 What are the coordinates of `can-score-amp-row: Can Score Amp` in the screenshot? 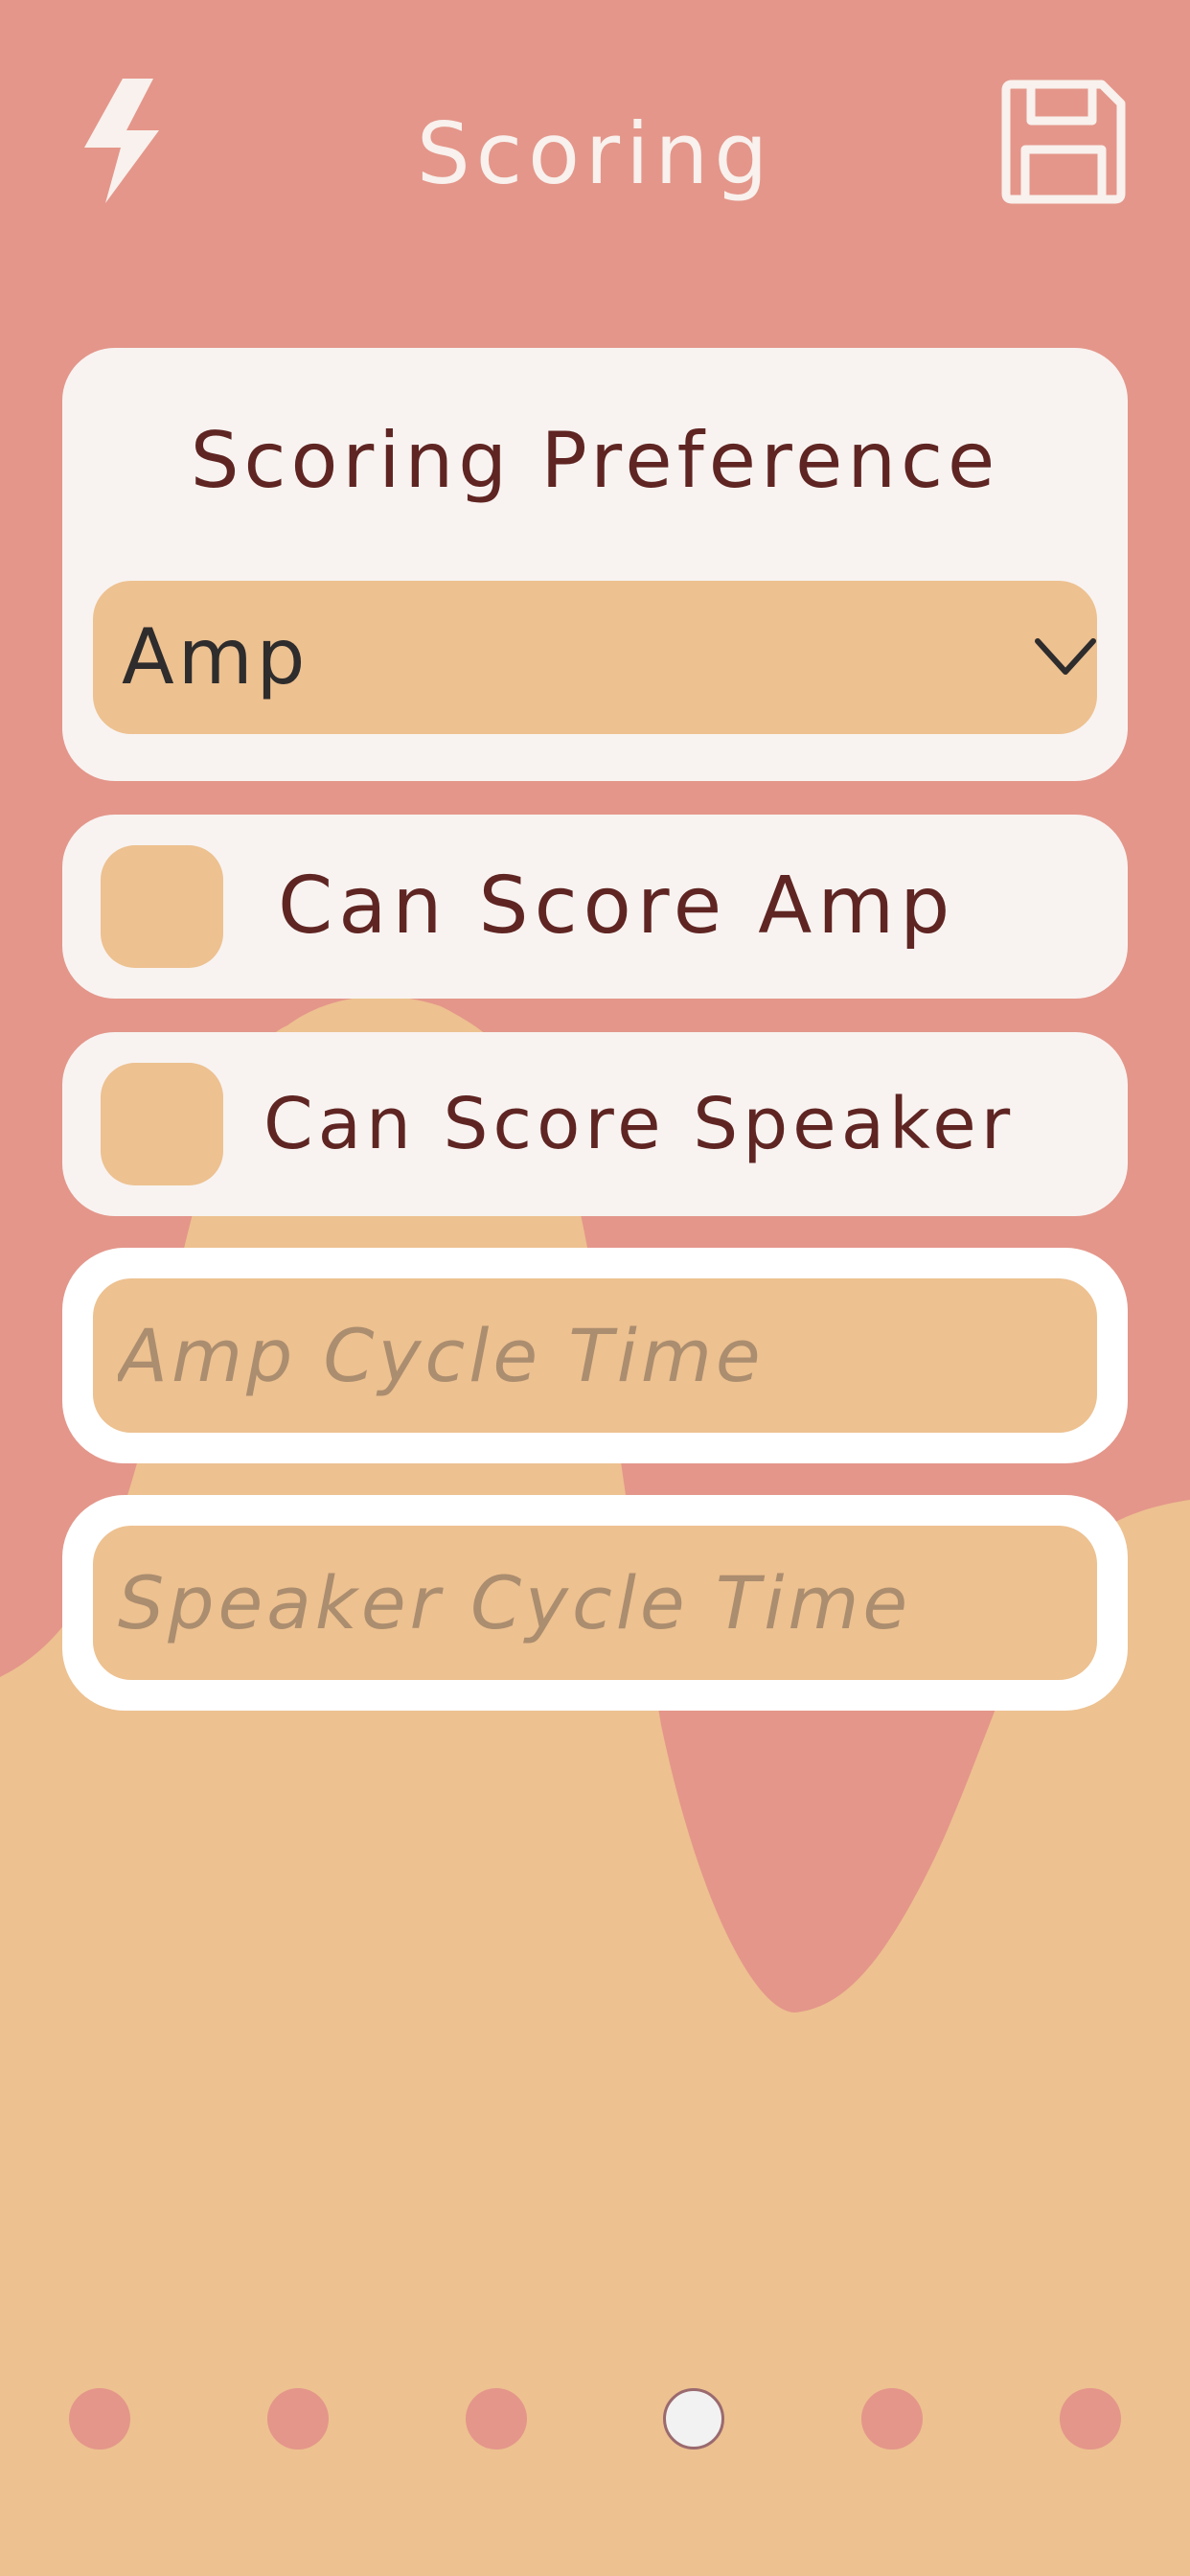 It's located at (595, 907).